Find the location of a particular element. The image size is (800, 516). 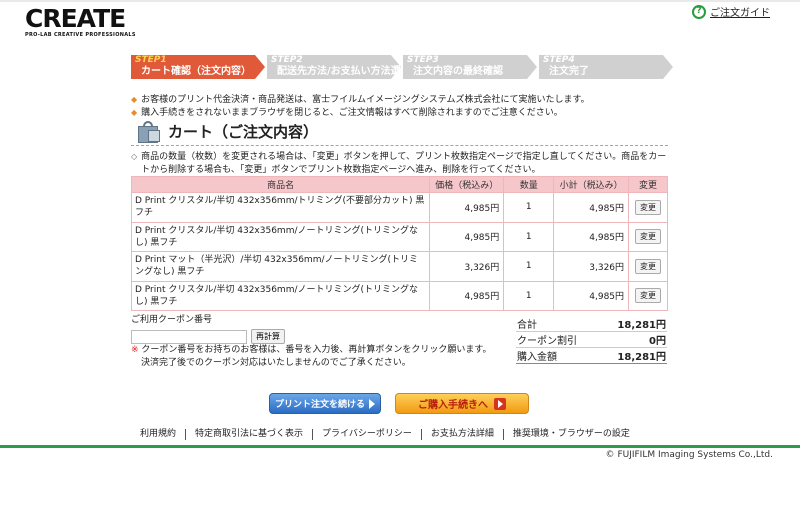

final-amount-row: 購入金額 18,281円 is located at coordinates (591, 356).